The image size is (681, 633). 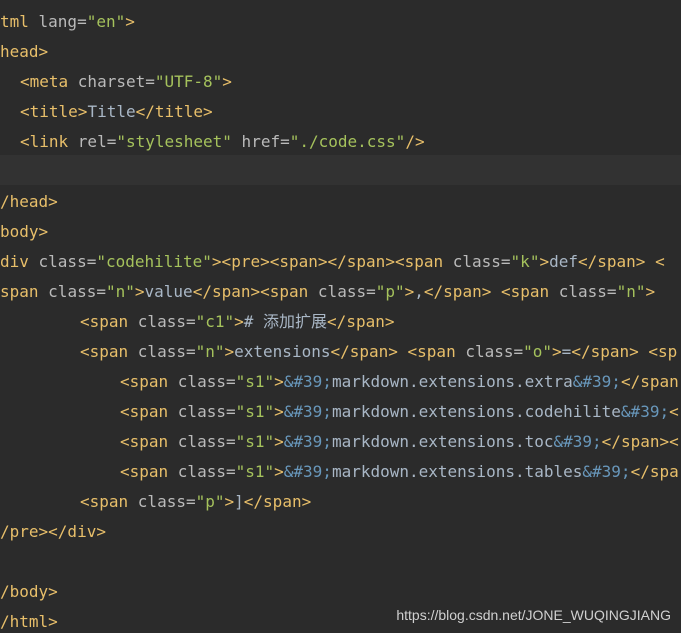 What do you see at coordinates (282, 351) in the screenshot?
I see `code-token: extensions` at bounding box center [282, 351].